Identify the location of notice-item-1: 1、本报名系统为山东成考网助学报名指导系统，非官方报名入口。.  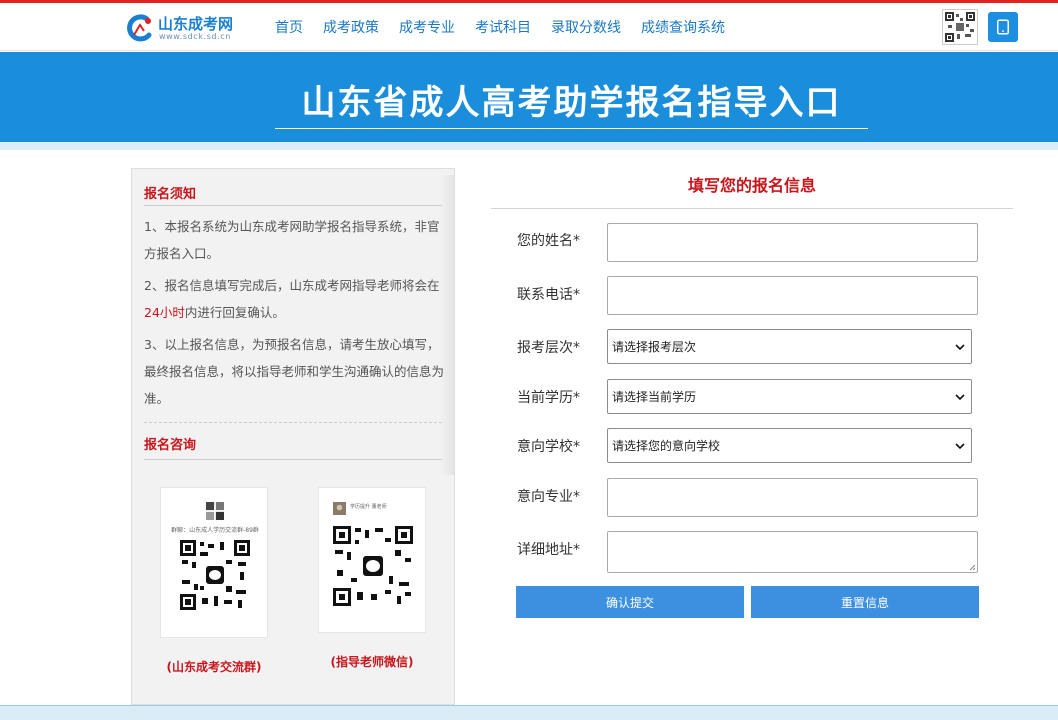
(292, 240).